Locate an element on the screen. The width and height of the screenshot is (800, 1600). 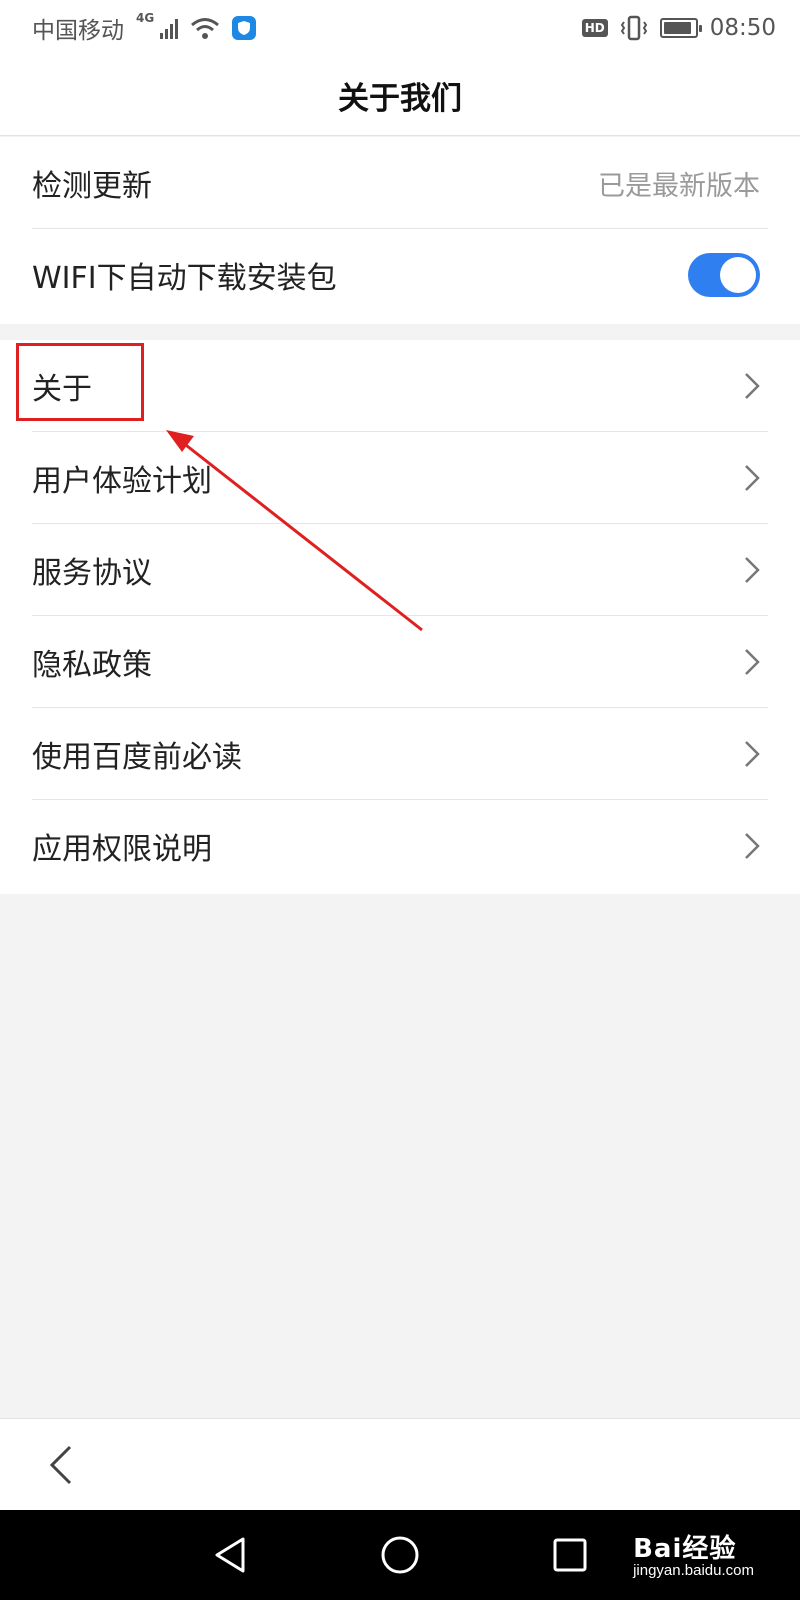
wifi-auto-download-row: WIFI下自动下载安装包 is located at coordinates (400, 275).